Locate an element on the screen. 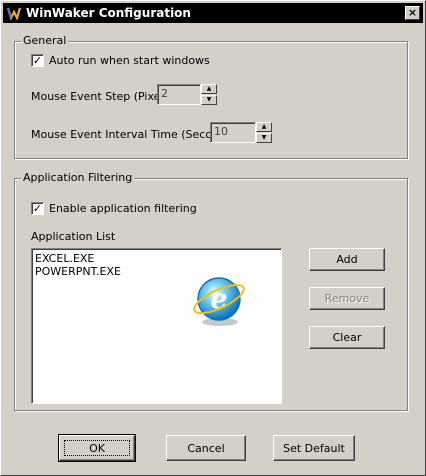 This screenshot has width=426, height=476. set-default-button: Set Default is located at coordinates (314, 448).